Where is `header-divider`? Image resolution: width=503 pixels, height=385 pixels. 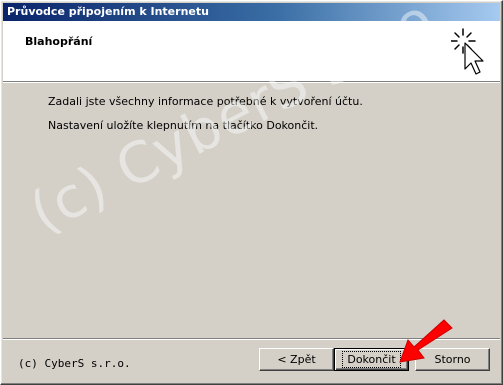 header-divider is located at coordinates (251, 82).